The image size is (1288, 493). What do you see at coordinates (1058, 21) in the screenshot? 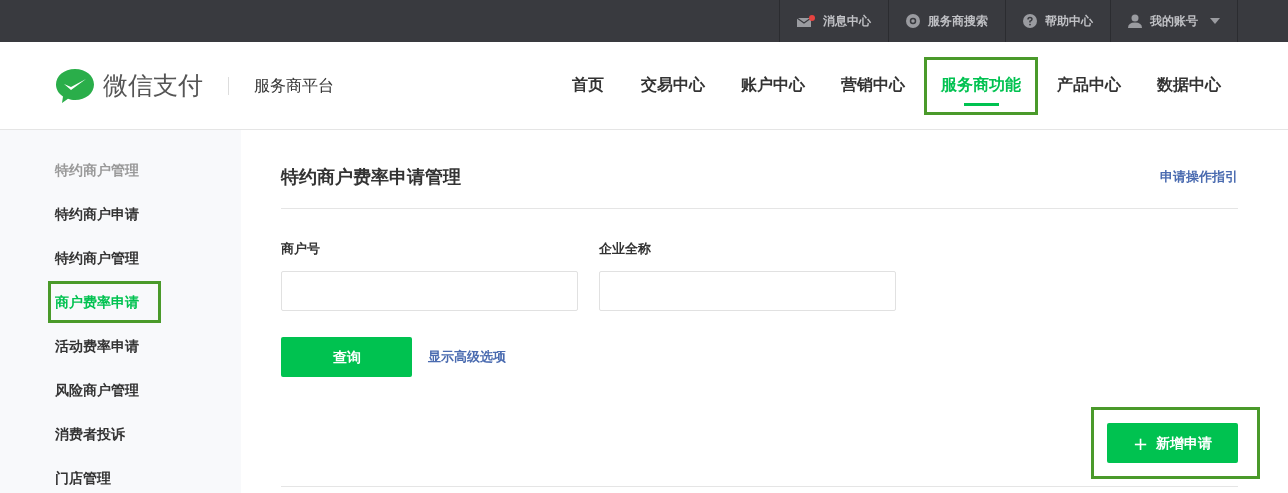
I see `top-bar-item: 帮助中心` at bounding box center [1058, 21].